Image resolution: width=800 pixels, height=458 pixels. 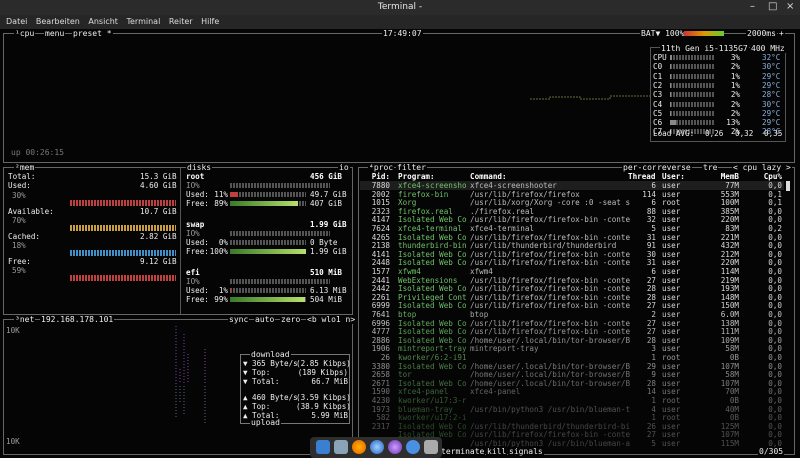 What do you see at coordinates (221, 299) in the screenshot?
I see `disk-free-pct: 99%` at bounding box center [221, 299].